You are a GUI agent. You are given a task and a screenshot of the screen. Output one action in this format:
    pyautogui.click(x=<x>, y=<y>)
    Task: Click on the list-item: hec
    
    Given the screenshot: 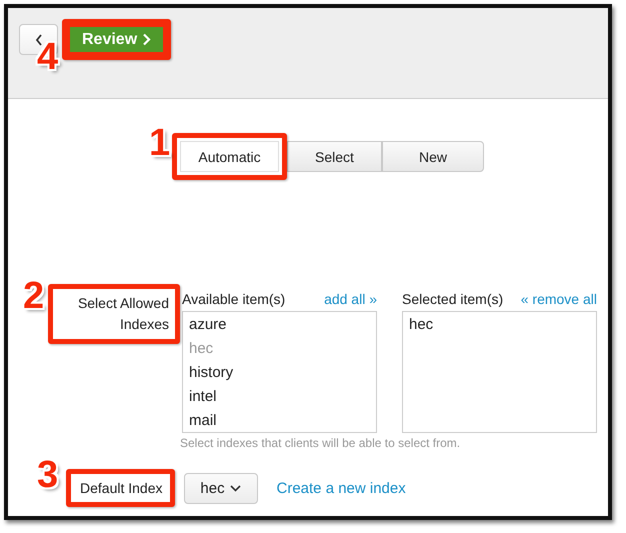 What is the action you would take?
    pyautogui.click(x=502, y=328)
    